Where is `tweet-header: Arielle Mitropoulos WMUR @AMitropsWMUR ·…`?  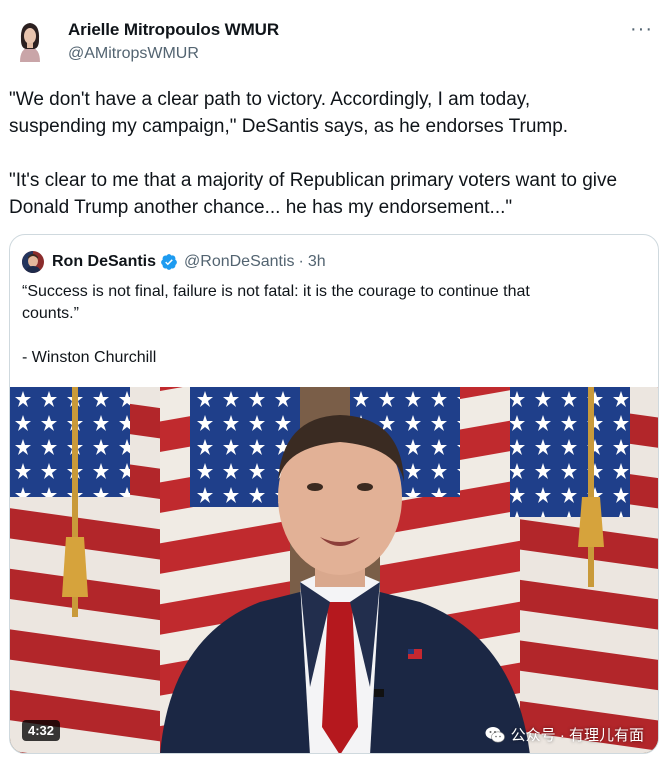
tweet-header: Arielle Mitropoulos WMUR @AMitropsWMUR ·… is located at coordinates (333, 42).